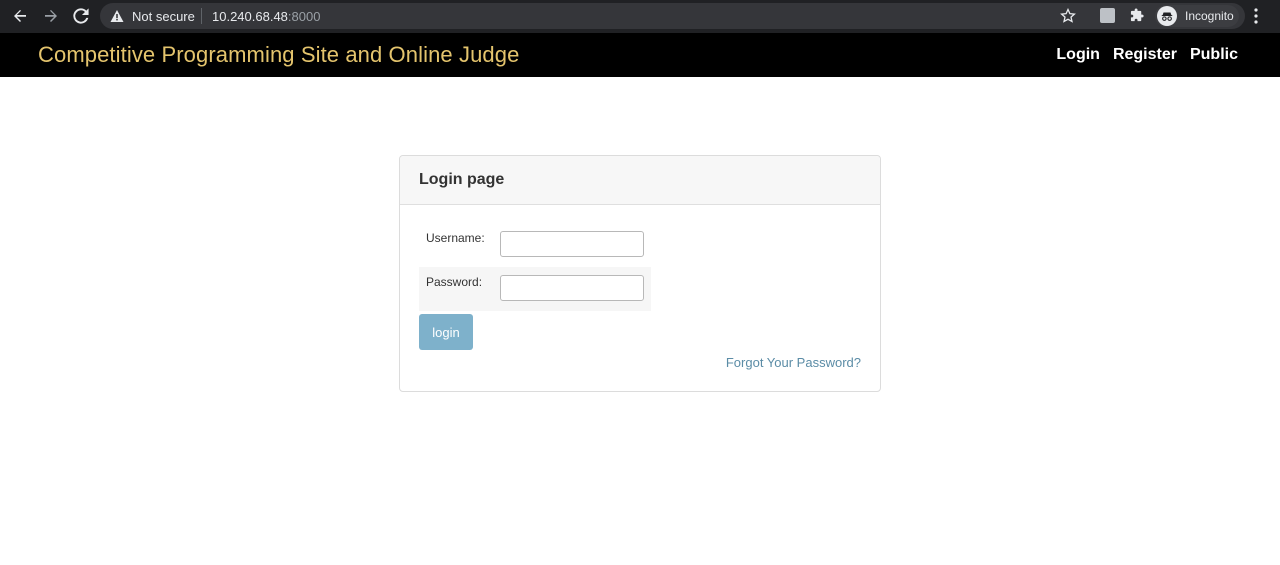  What do you see at coordinates (1214, 55) in the screenshot?
I see `nav-public-link: Public` at bounding box center [1214, 55].